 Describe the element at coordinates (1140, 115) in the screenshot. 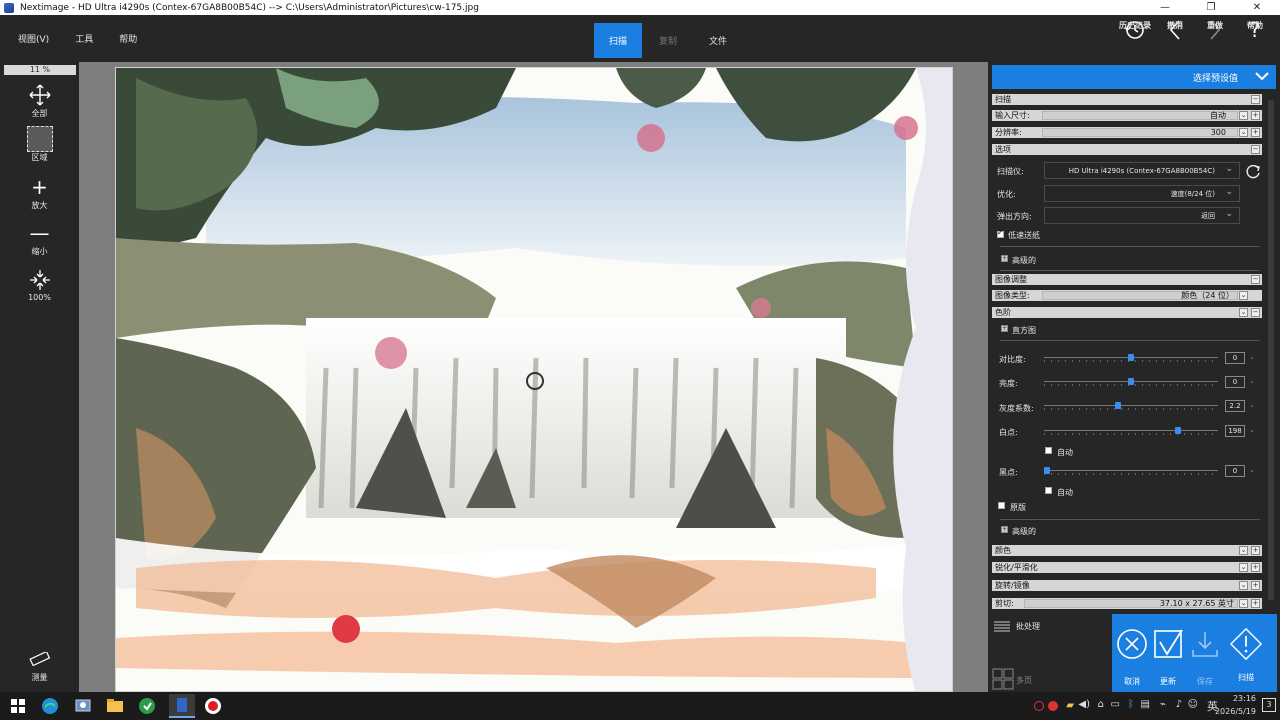

I see `input-size-dropdown` at that location.